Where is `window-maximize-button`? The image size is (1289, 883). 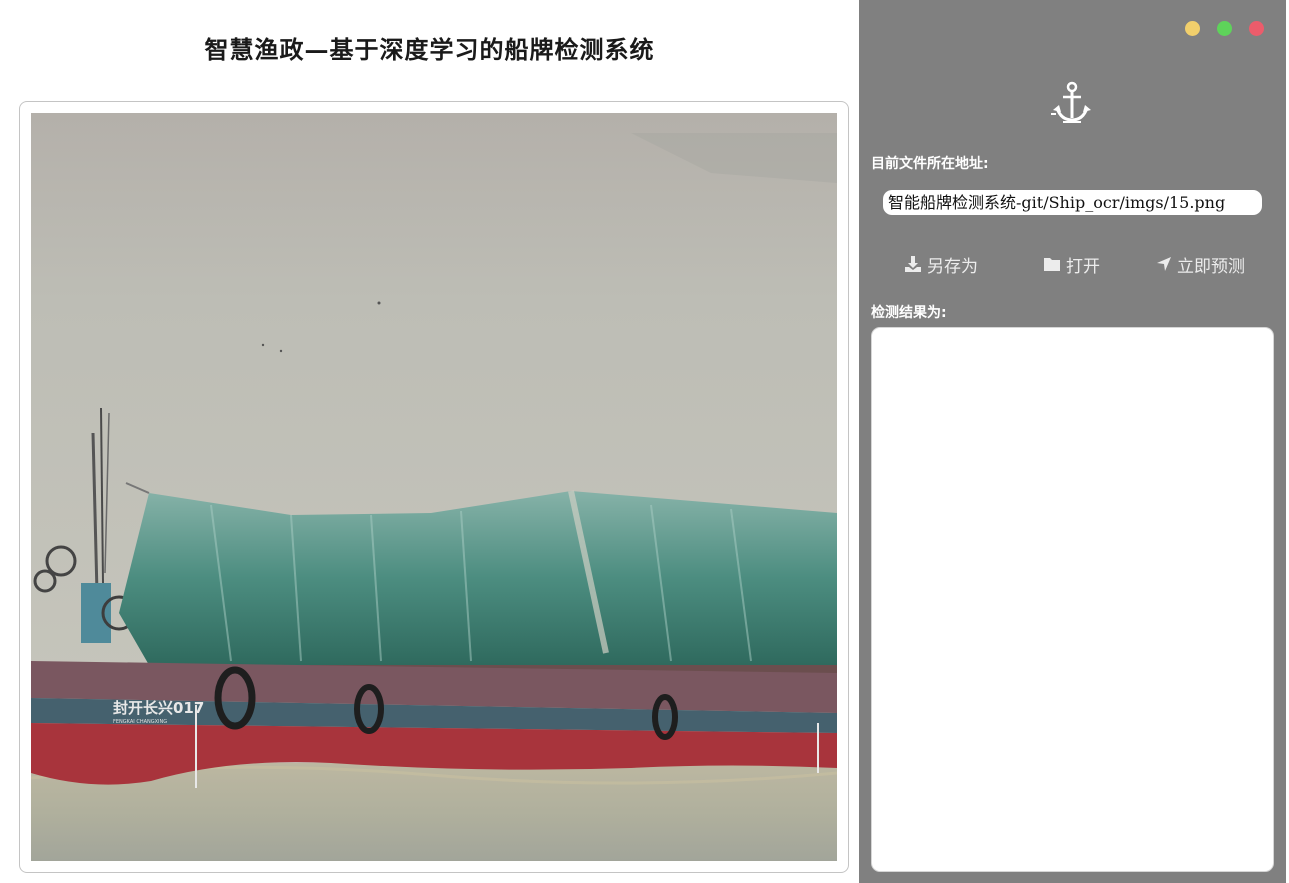 window-maximize-button is located at coordinates (1224, 28).